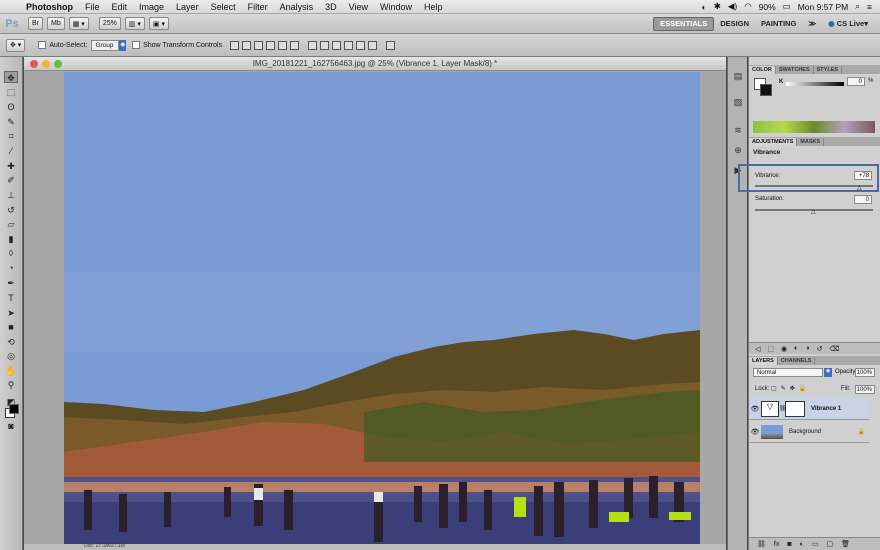 The width and height of the screenshot is (880, 550). Describe the element at coordinates (11, 239) in the screenshot. I see `gradient-tool-icon: ▮` at that location.